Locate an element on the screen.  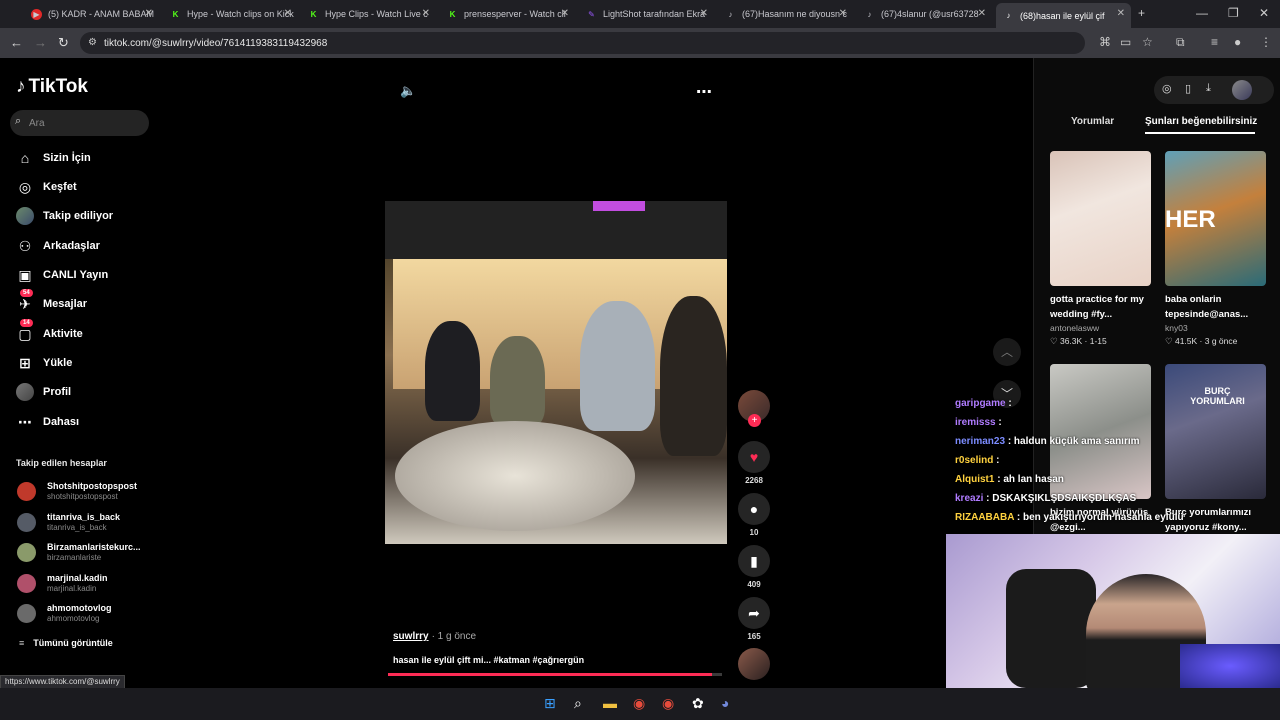
upload-icon: ⊞ is located at coordinates (25, 362).